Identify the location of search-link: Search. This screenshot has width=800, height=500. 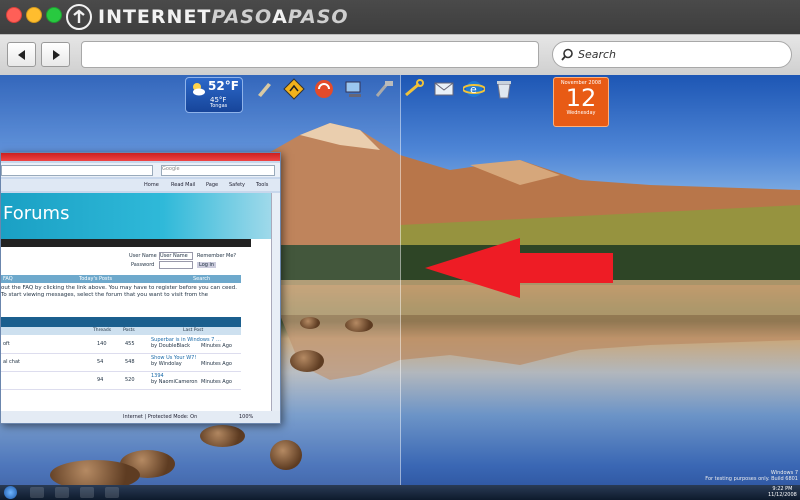
(201, 279).